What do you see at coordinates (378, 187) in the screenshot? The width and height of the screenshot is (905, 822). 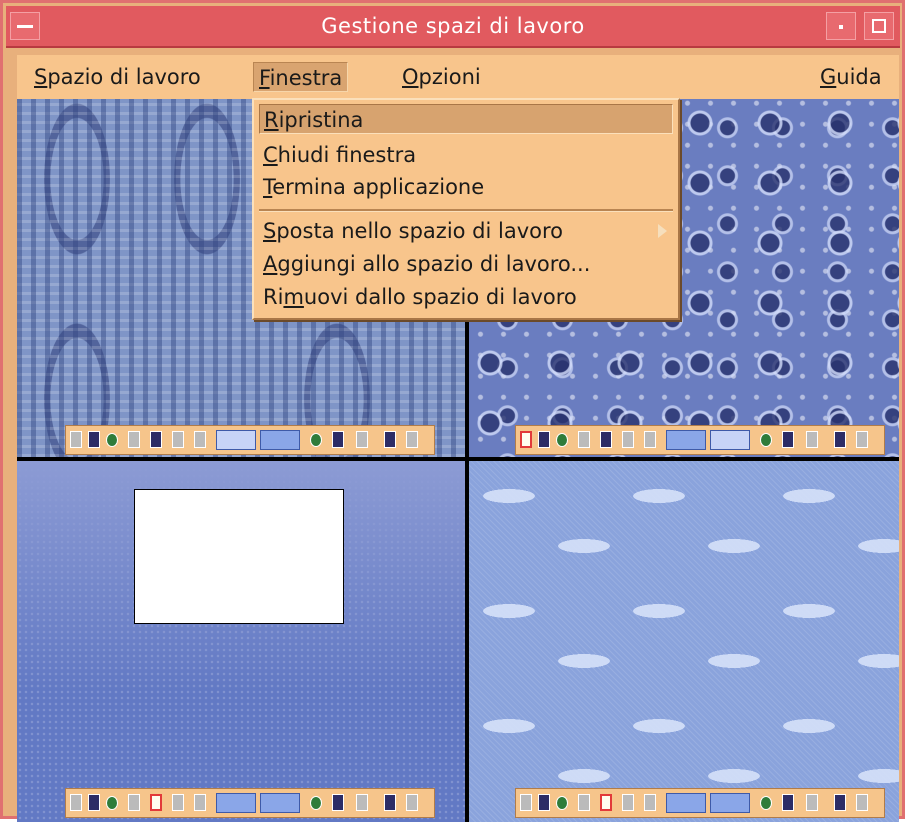 I see `menu-item-label: ermina applicazione` at bounding box center [378, 187].